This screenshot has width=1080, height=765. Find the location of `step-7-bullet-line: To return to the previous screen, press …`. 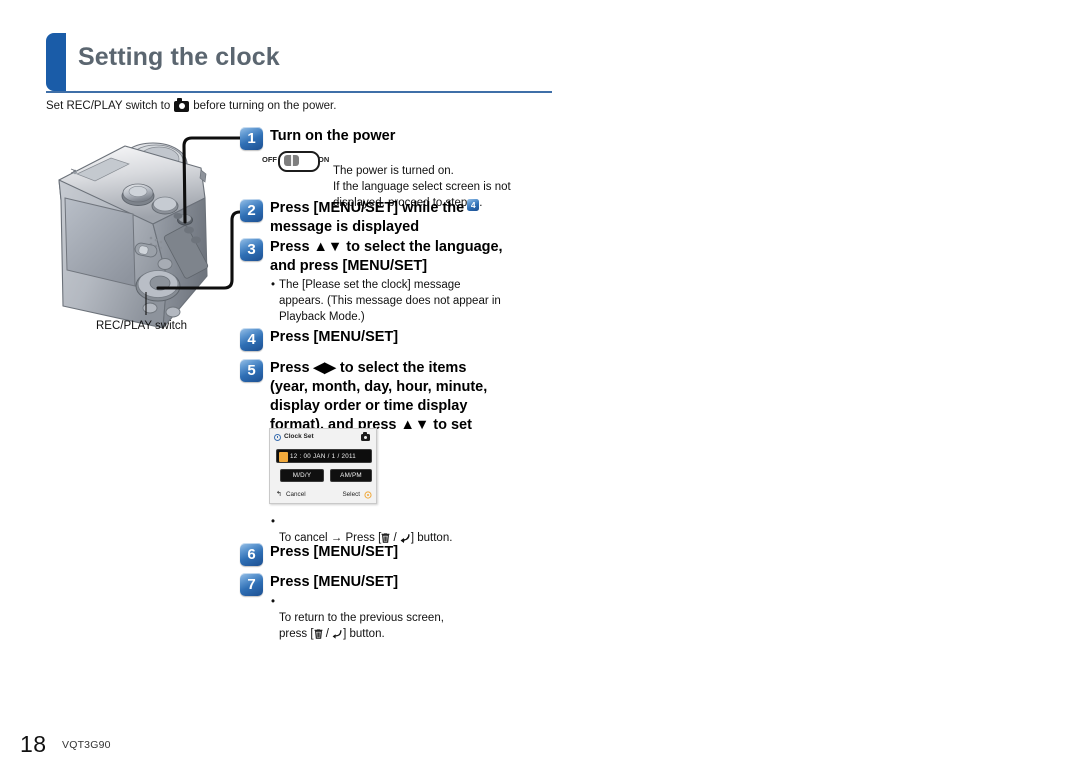

step-7-bullet-line: To return to the previous screen, press … is located at coordinates (400, 618).